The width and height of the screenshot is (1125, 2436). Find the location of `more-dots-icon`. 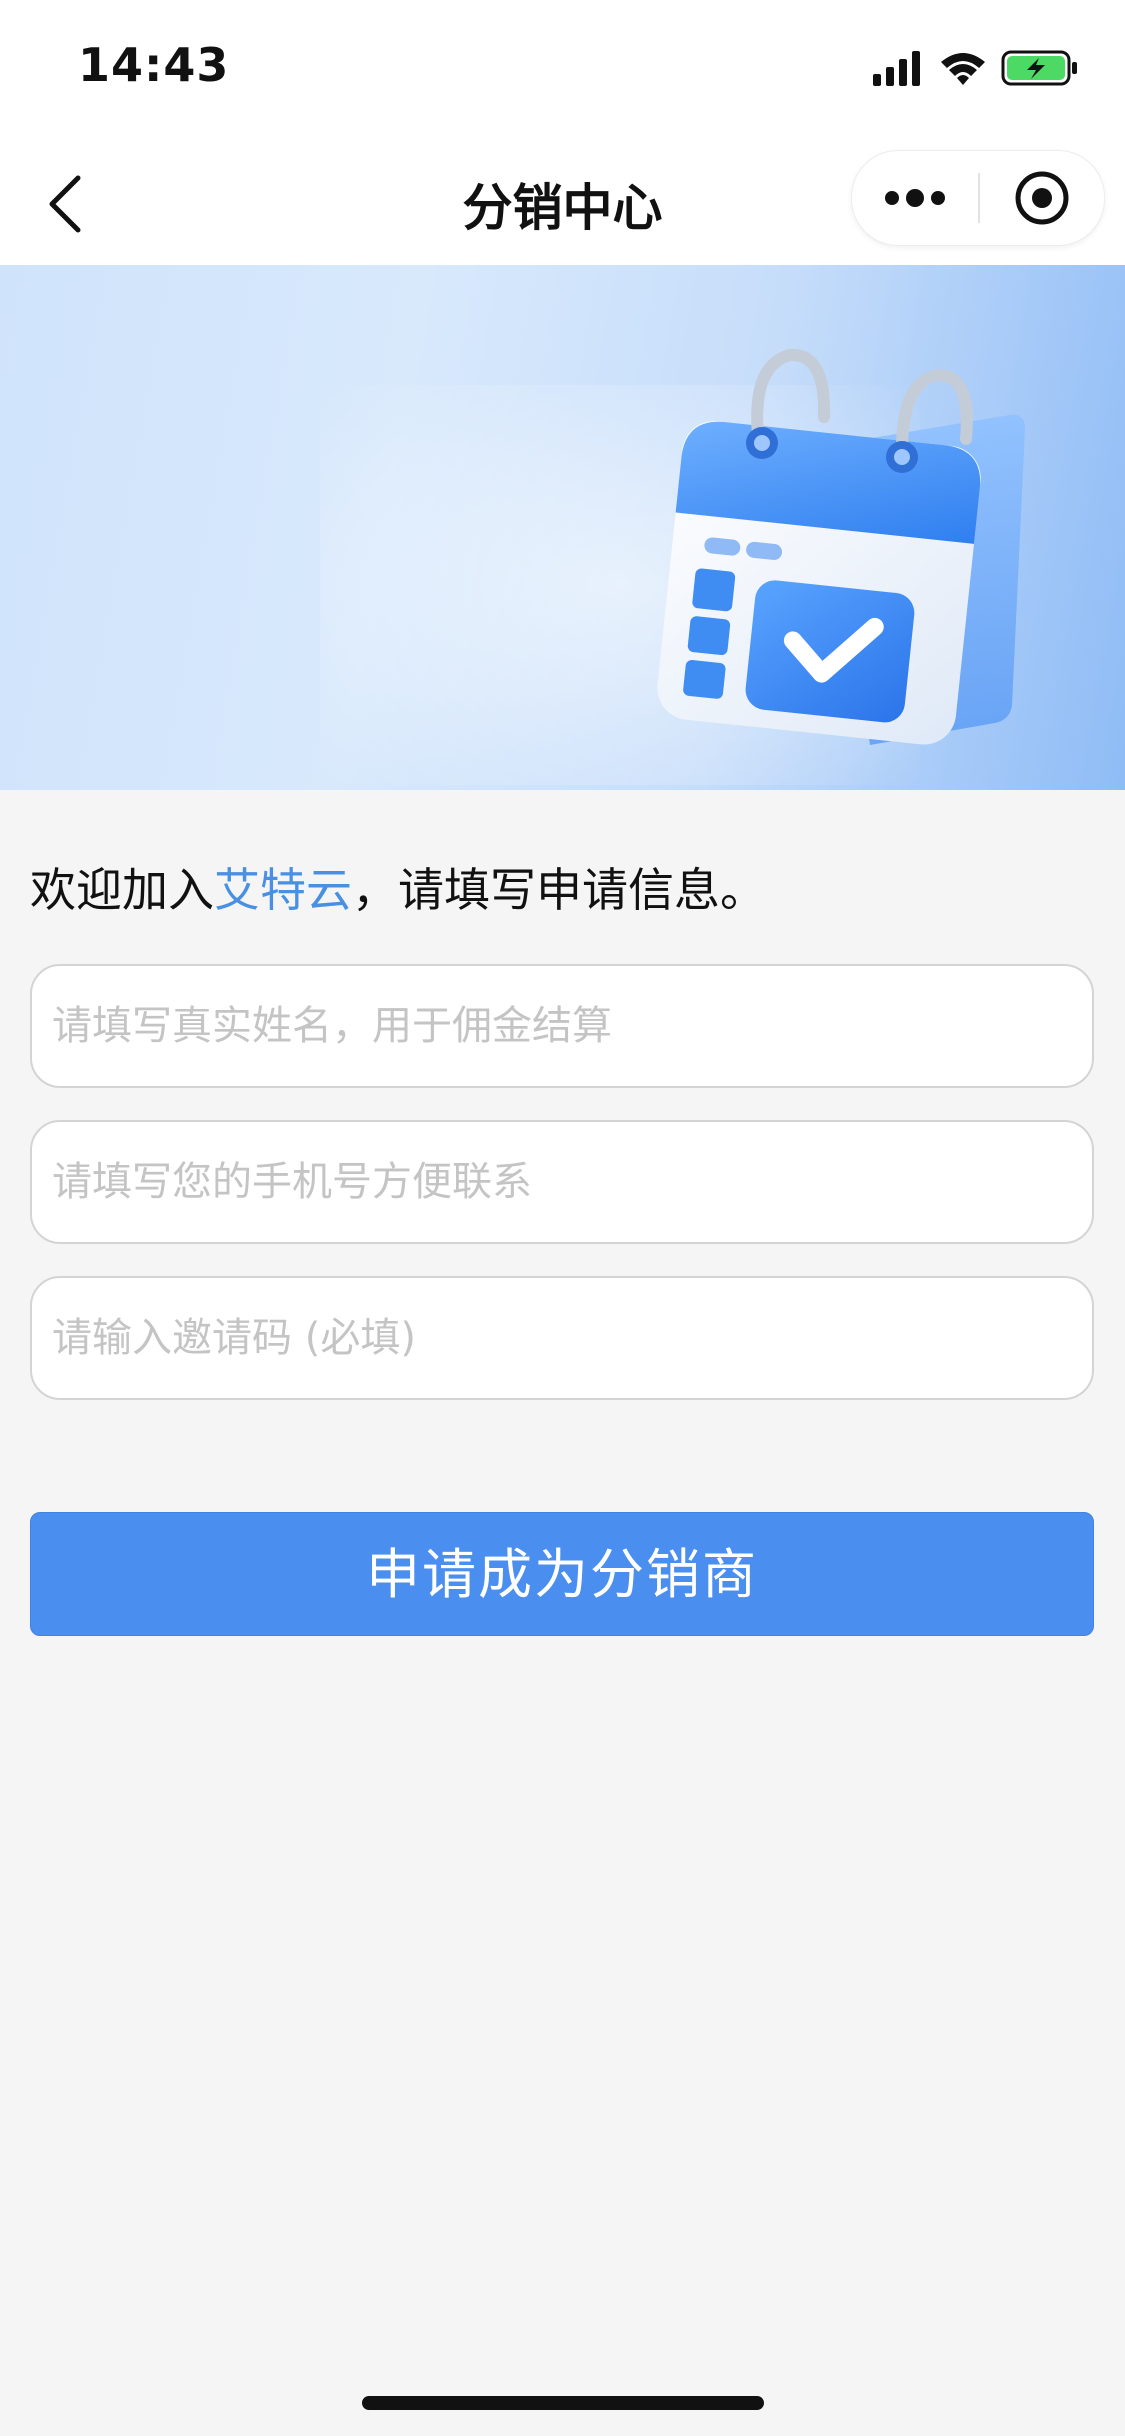

more-dots-icon is located at coordinates (915, 198).